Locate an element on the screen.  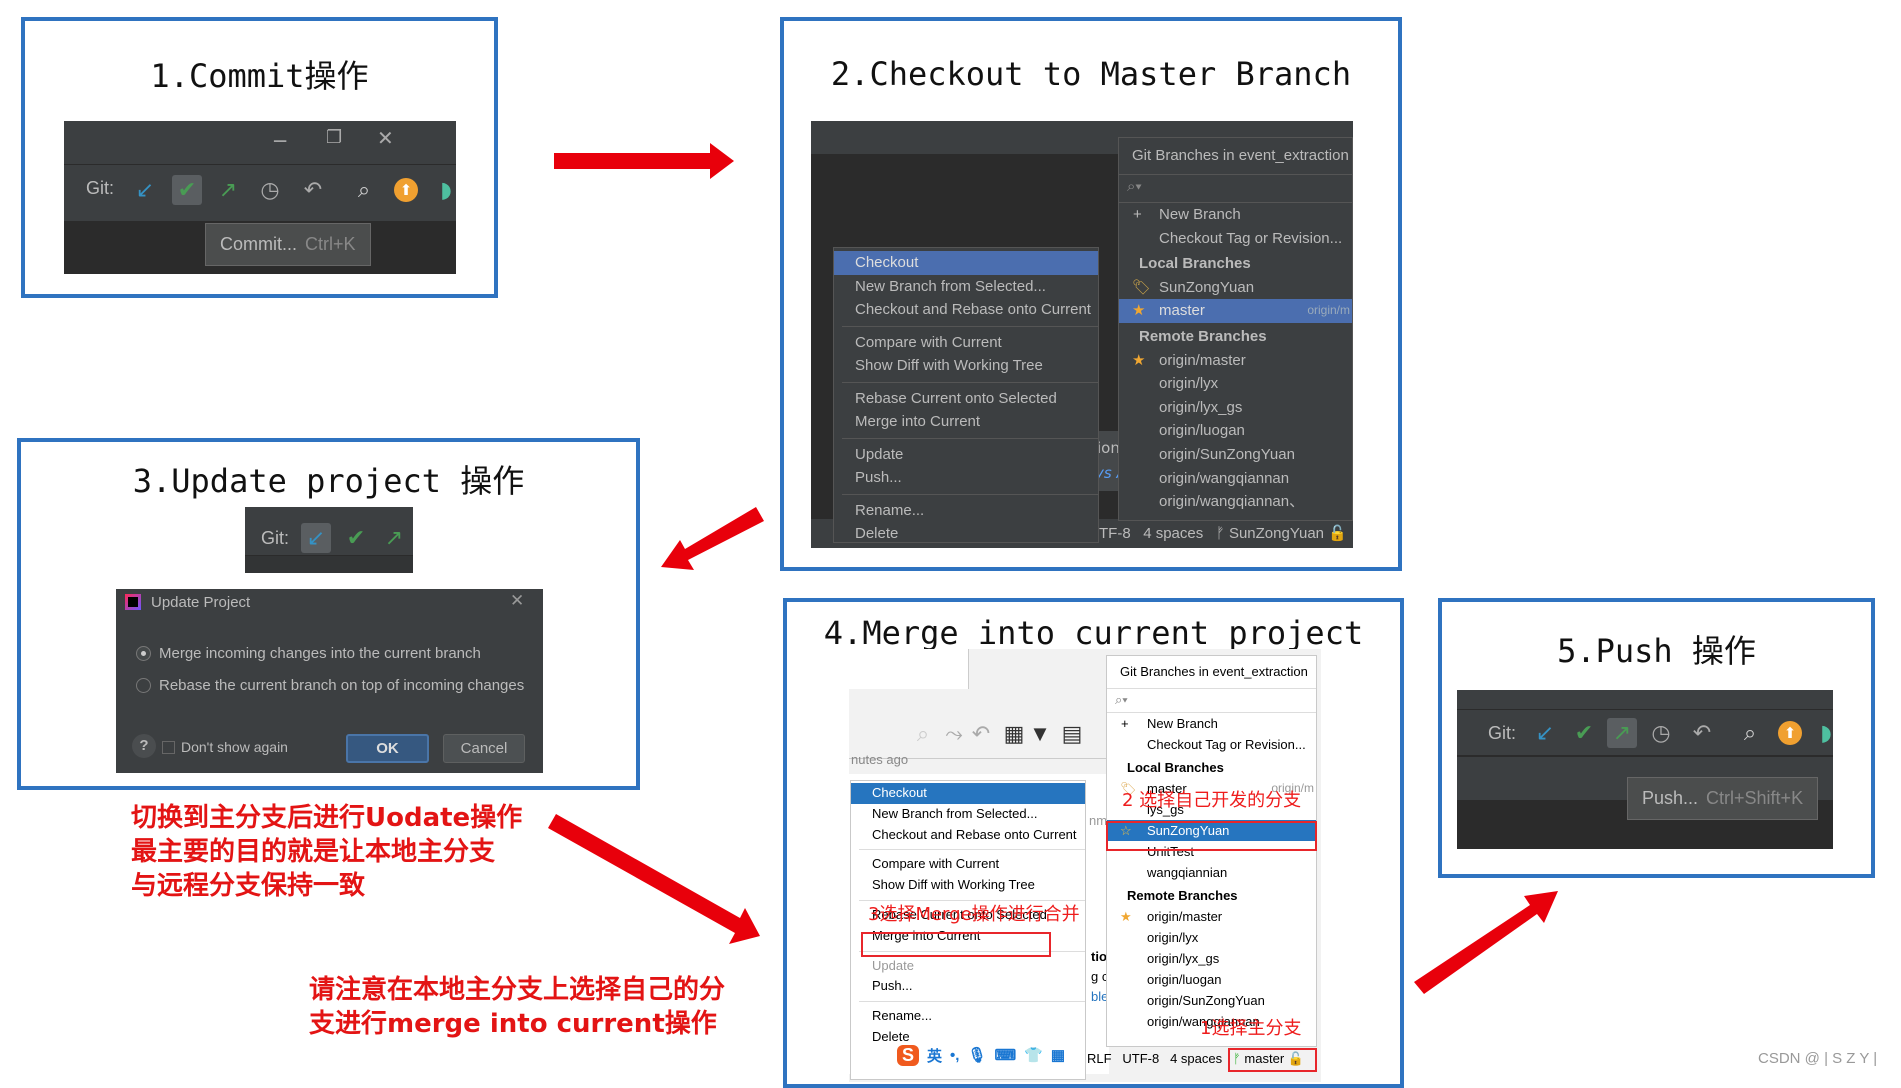
remote-branch-item: origin/wangqiannan is located at coordinates (1235, 479).